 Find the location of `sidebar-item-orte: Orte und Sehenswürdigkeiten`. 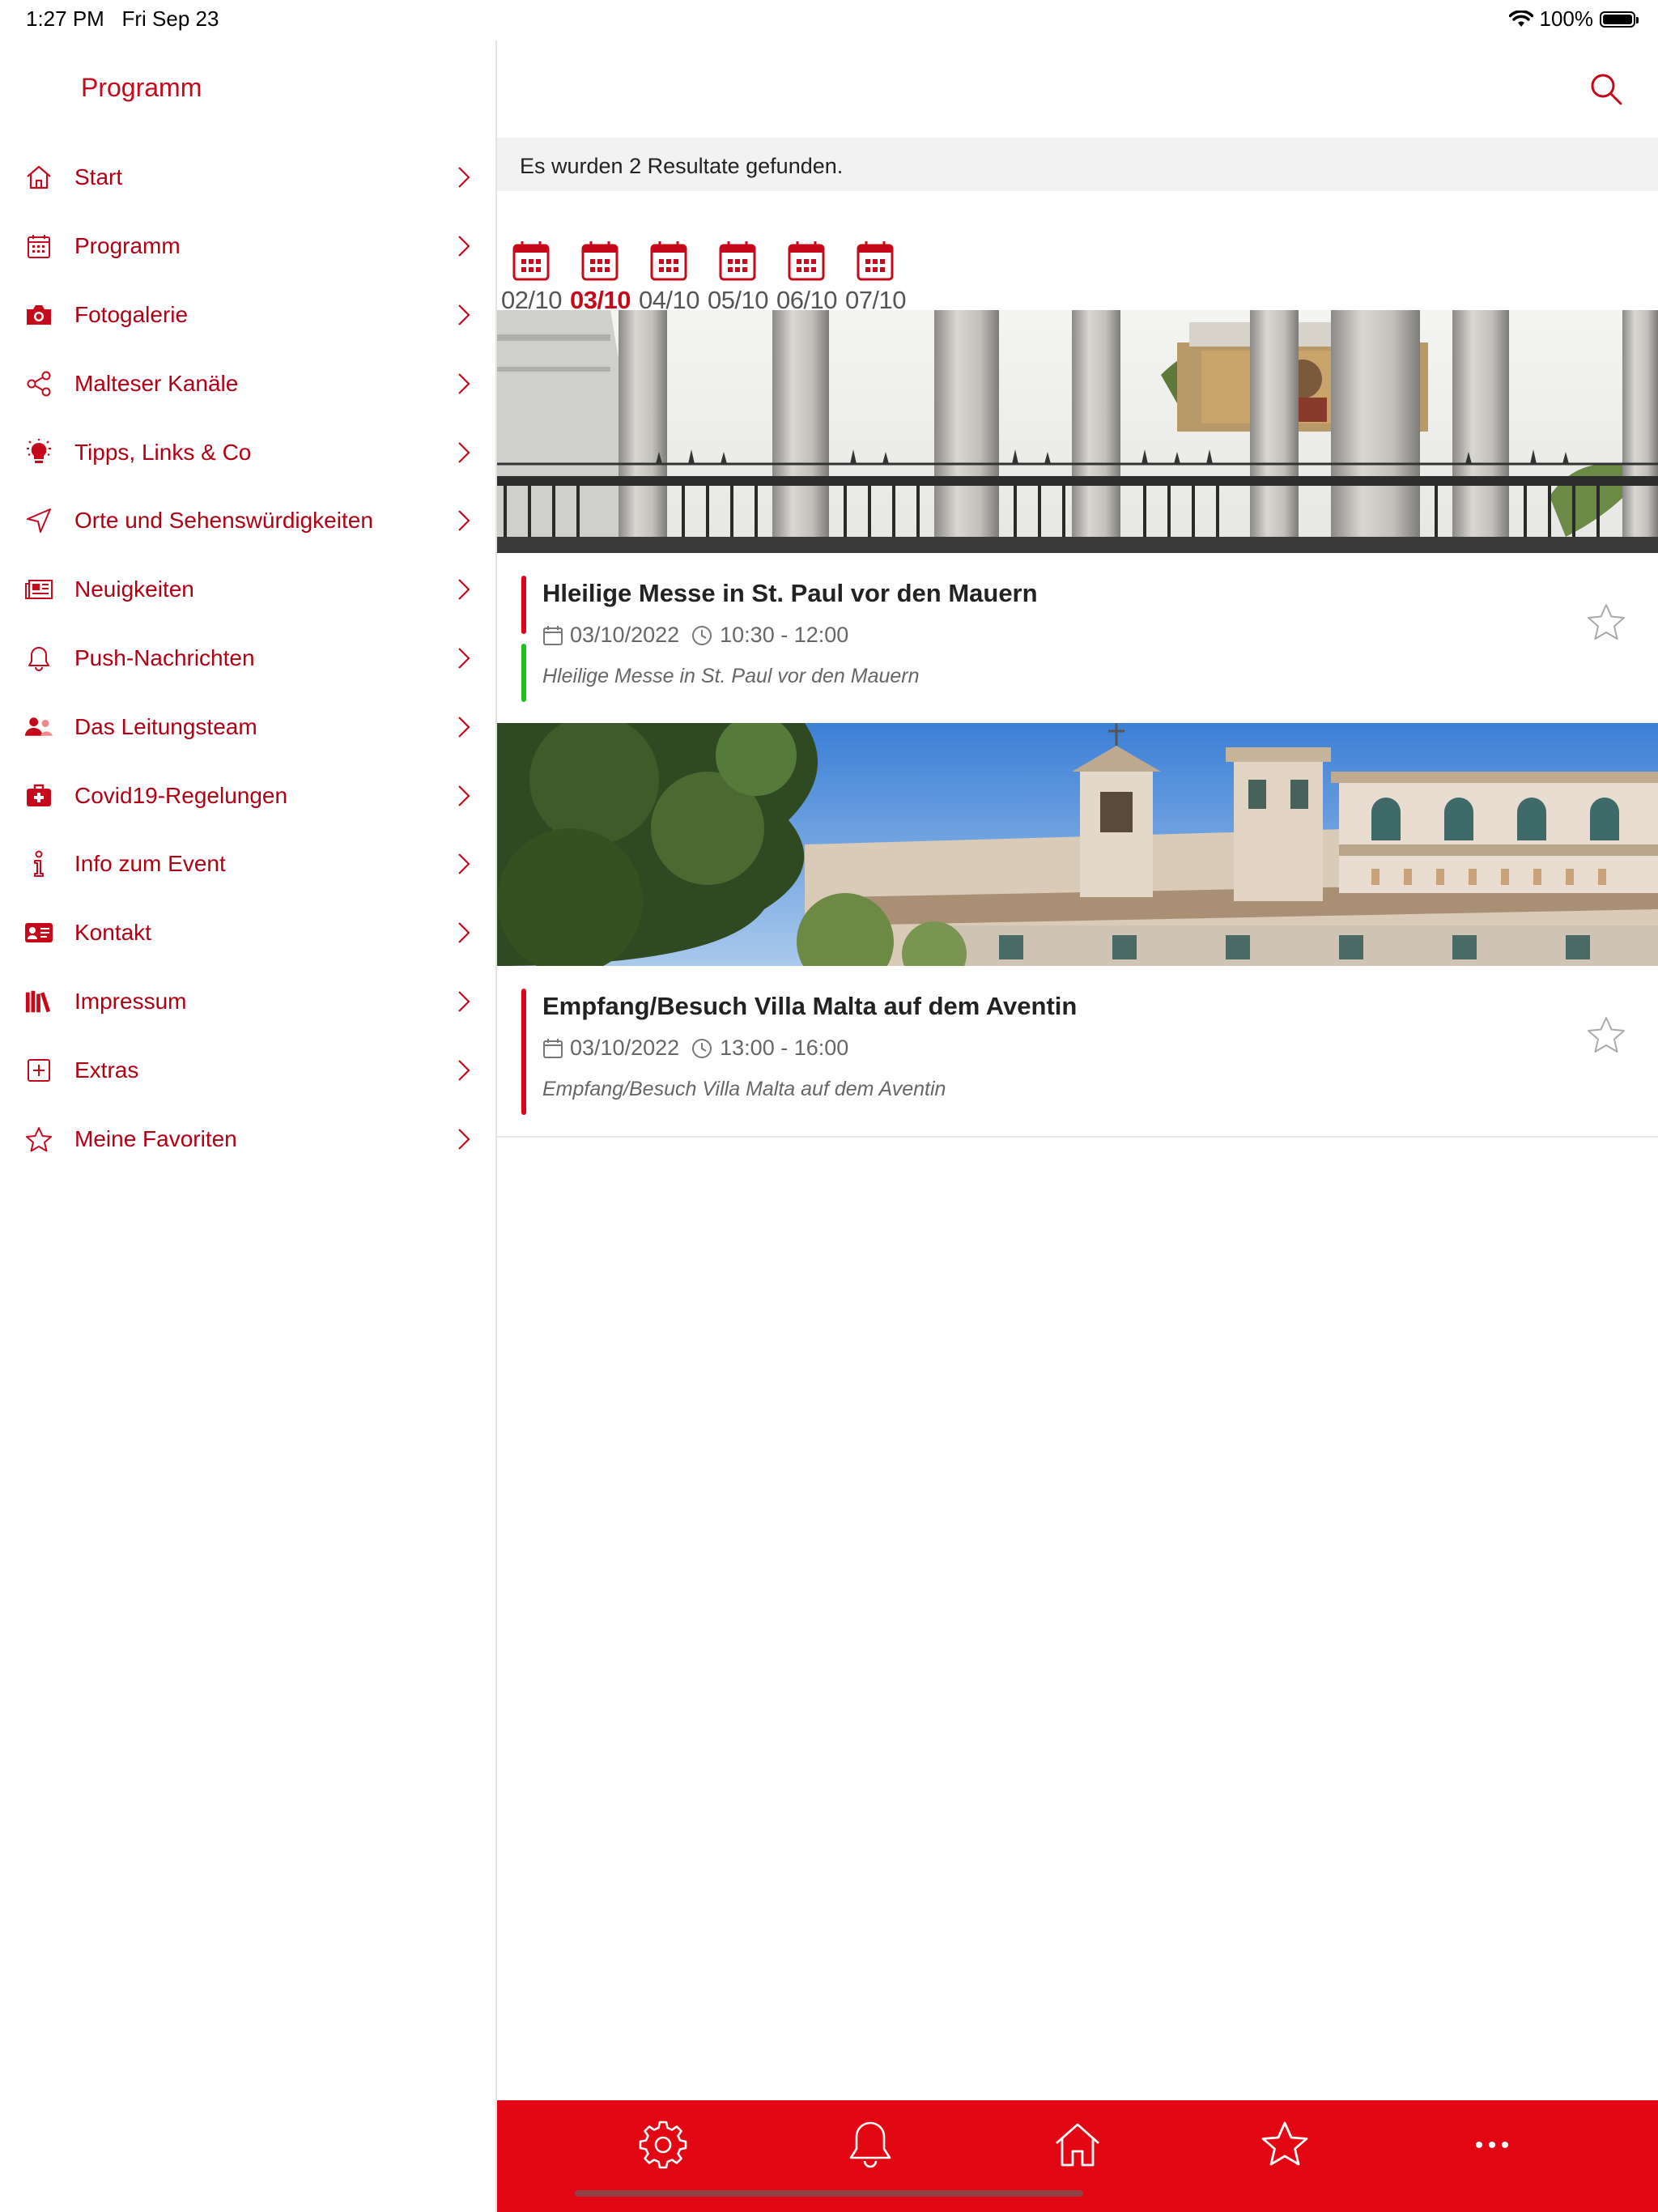

sidebar-item-orte: Orte und Sehenswürdigkeiten is located at coordinates (247, 521).